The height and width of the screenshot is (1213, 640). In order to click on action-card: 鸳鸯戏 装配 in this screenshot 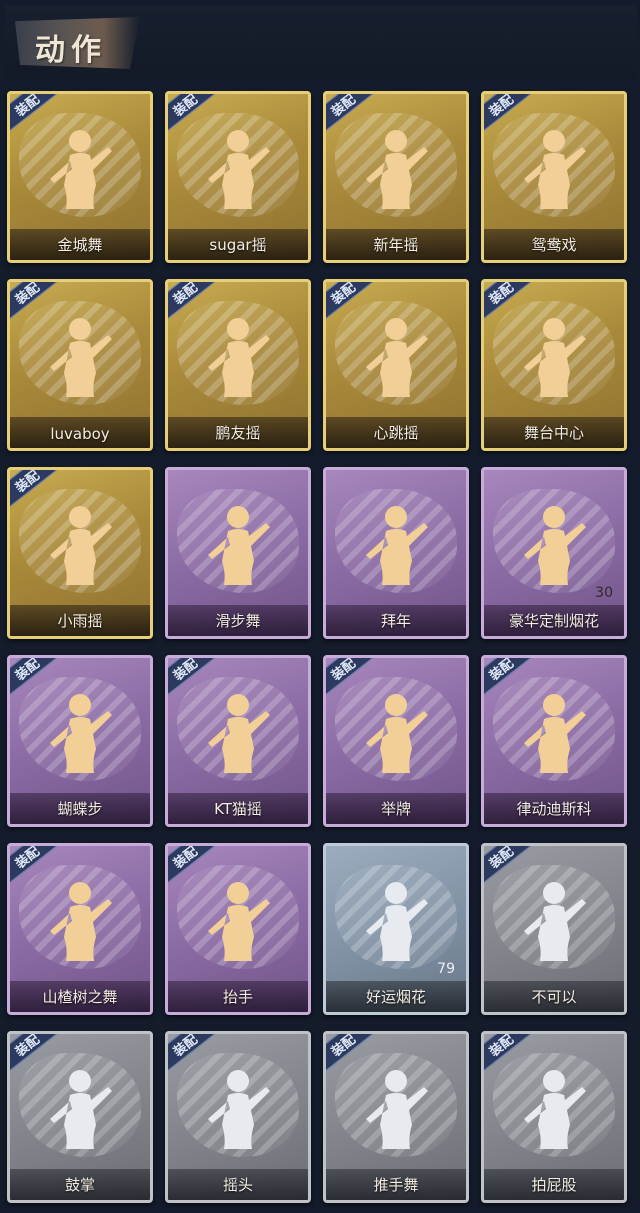, I will do `click(554, 177)`.